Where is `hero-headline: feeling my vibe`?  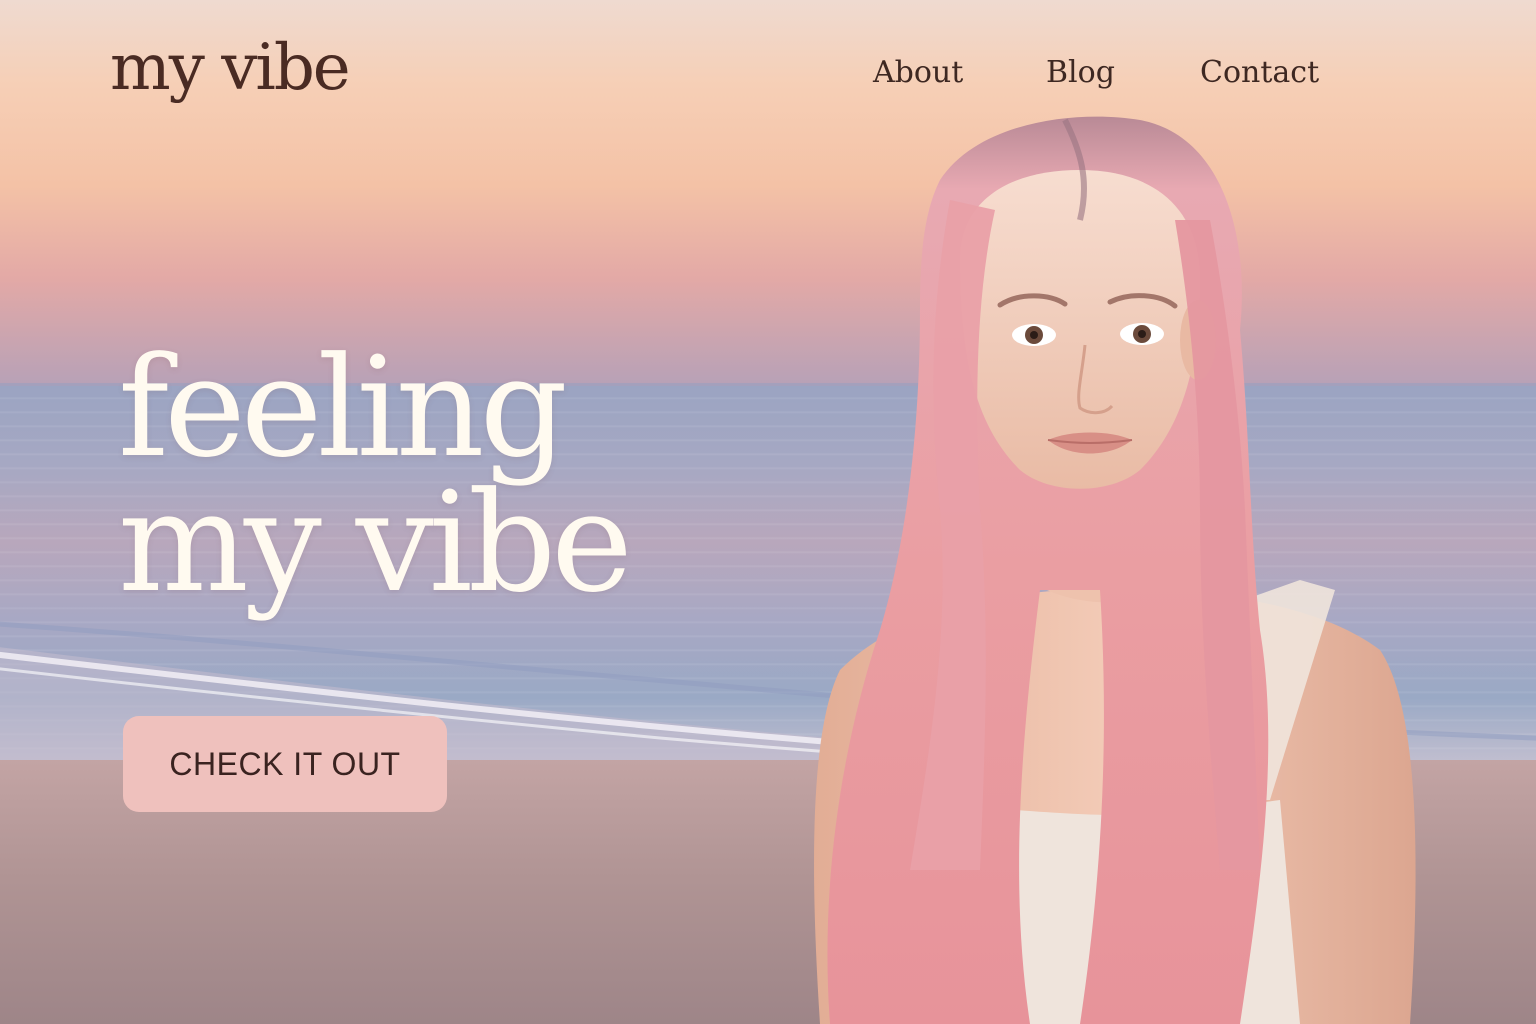 hero-headline: feeling my vibe is located at coordinates (375, 475).